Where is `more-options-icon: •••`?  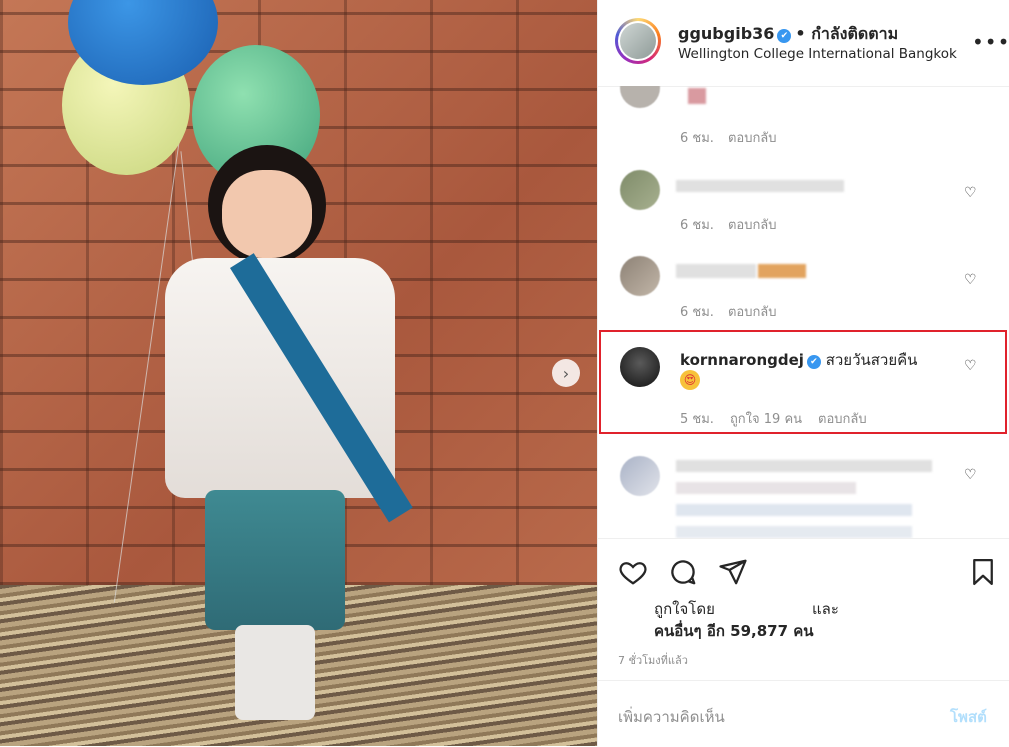
more-options-icon: ••• is located at coordinates (990, 42).